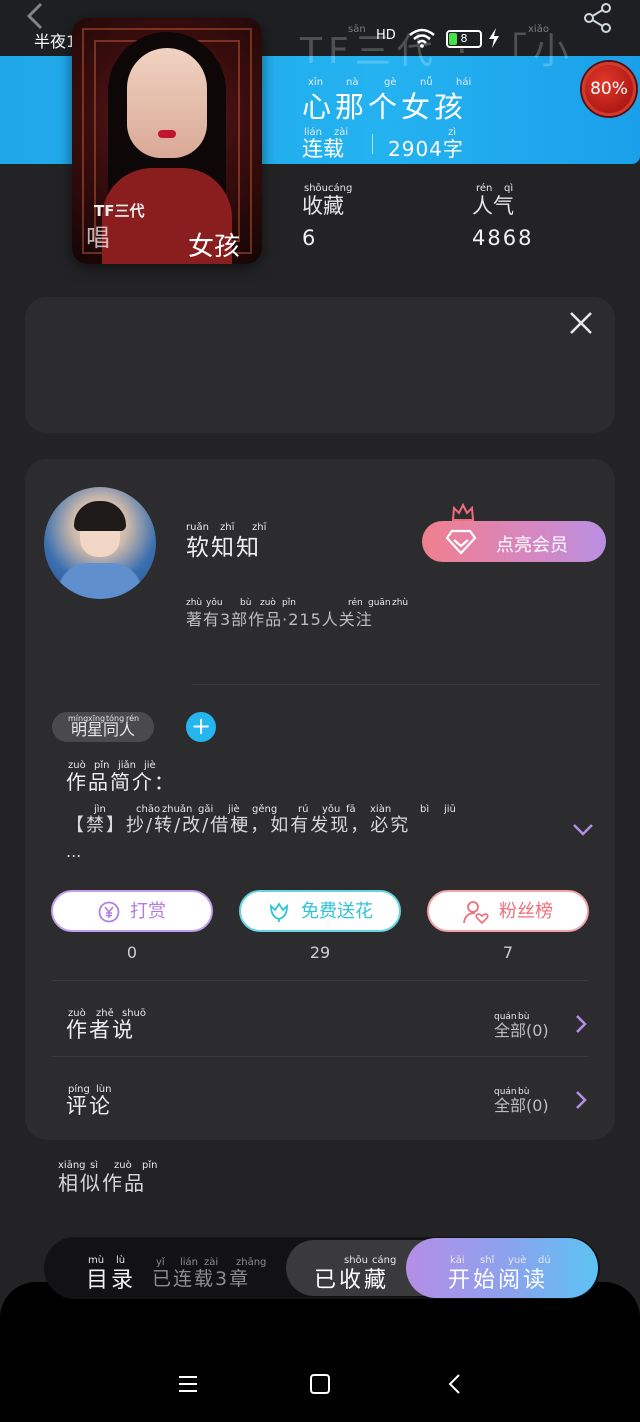 This screenshot has height=1422, width=640. Describe the element at coordinates (133, 718) in the screenshot. I see `tag-pinyin: rén` at that location.